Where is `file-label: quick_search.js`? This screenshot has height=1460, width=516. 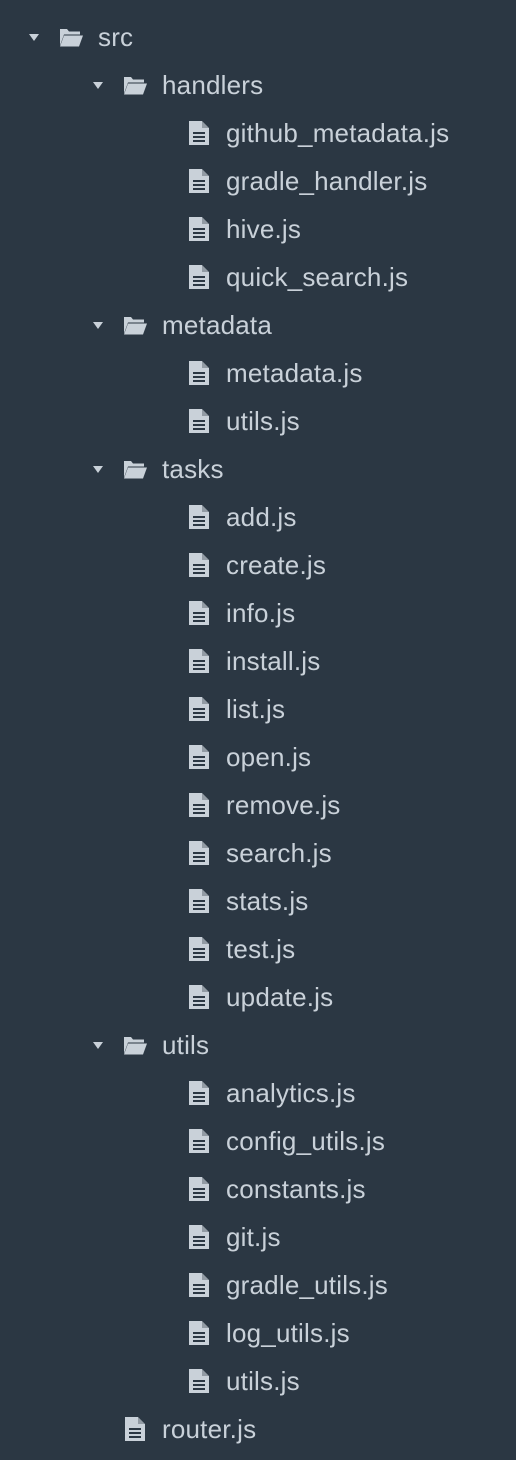
file-label: quick_search.js is located at coordinates (317, 277).